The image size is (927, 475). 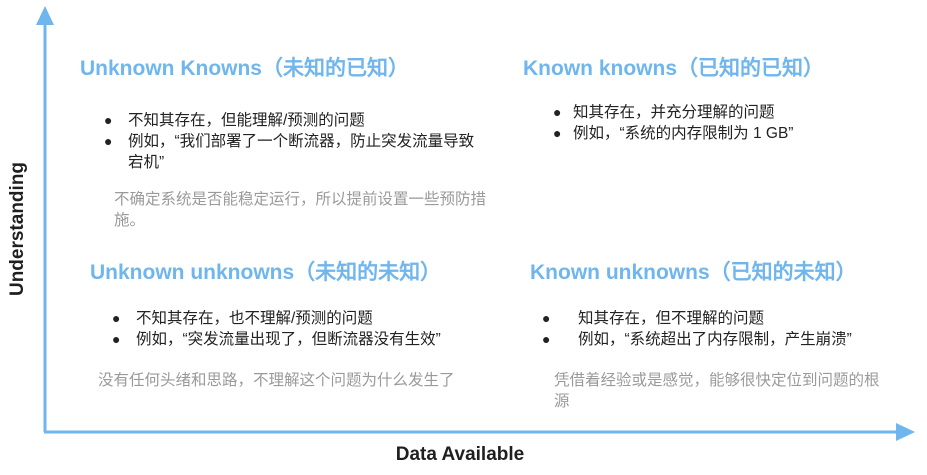 What do you see at coordinates (266, 272) in the screenshot?
I see `quadrant-title: Unknown unknowns（未知的未知）` at bounding box center [266, 272].